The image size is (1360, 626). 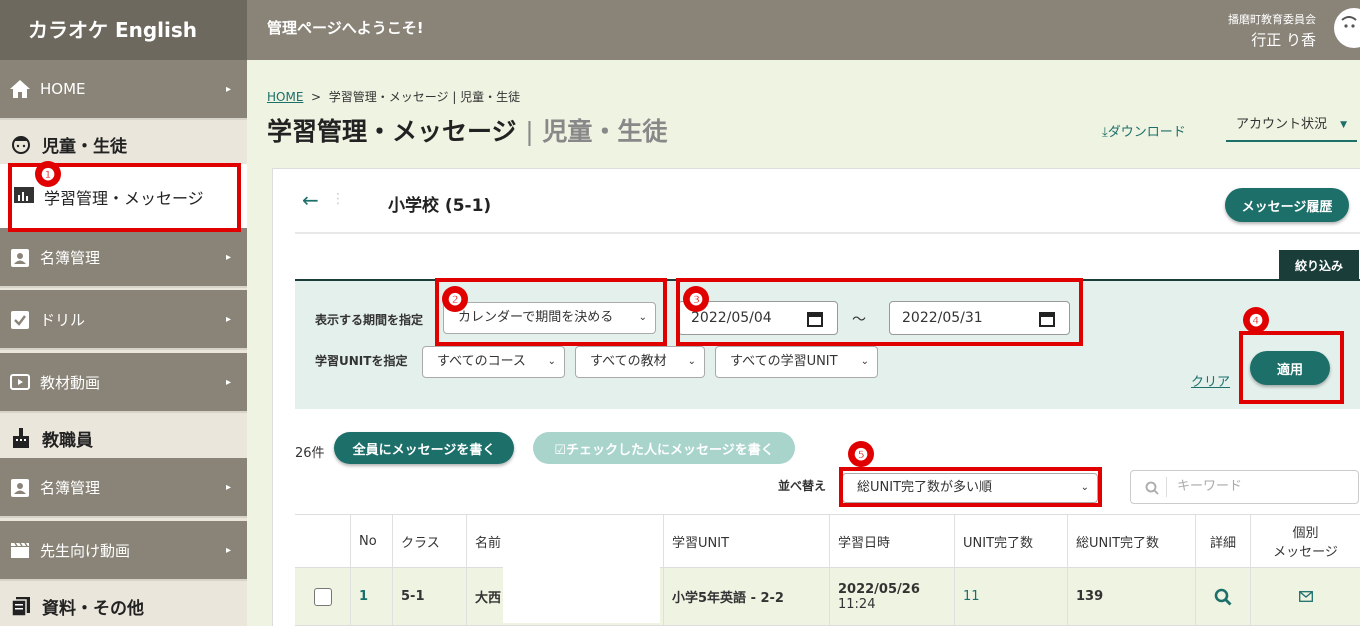 What do you see at coordinates (696, 299) in the screenshot?
I see `annotation-number-3: ❸` at bounding box center [696, 299].